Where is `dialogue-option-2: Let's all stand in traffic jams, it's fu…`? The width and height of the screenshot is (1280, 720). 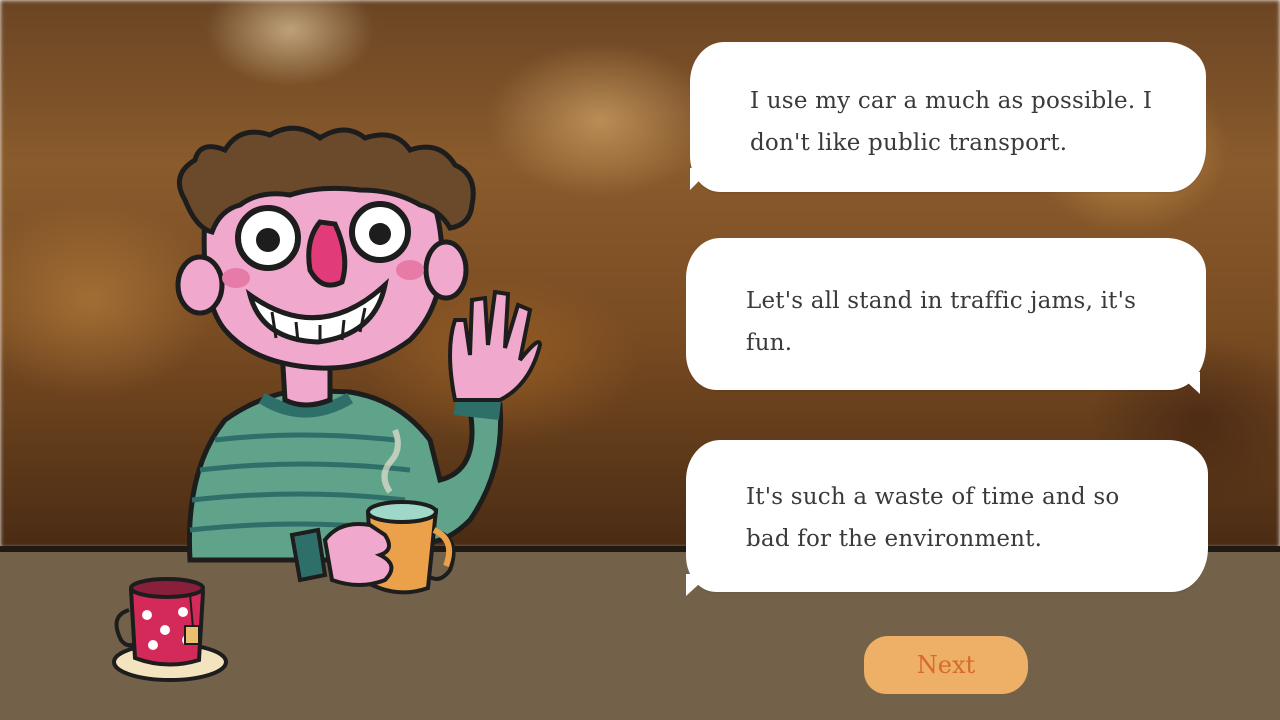
dialogue-option-2: Let's all stand in traffic jams, it's fu… is located at coordinates (946, 316).